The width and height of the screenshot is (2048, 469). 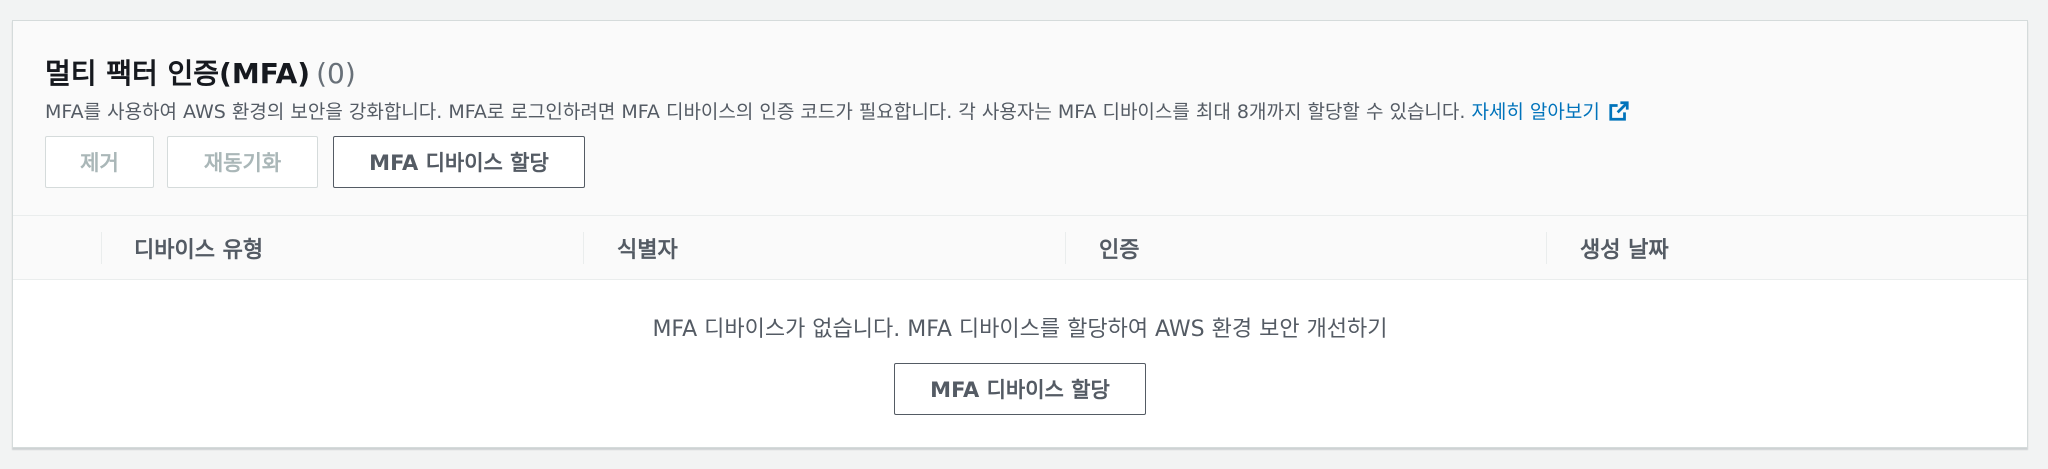 I want to click on resync-label: 재동기화, so click(x=242, y=163).